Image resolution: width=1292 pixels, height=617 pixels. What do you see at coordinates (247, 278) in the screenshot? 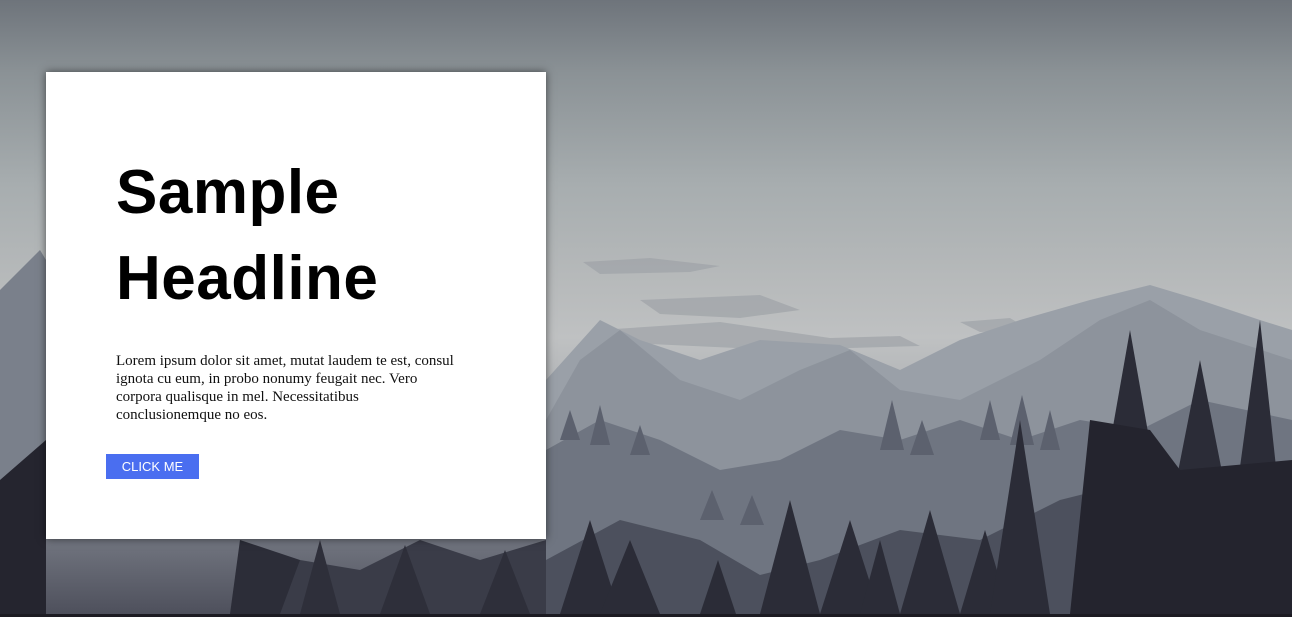
I see `headline-line-2: Headline` at bounding box center [247, 278].